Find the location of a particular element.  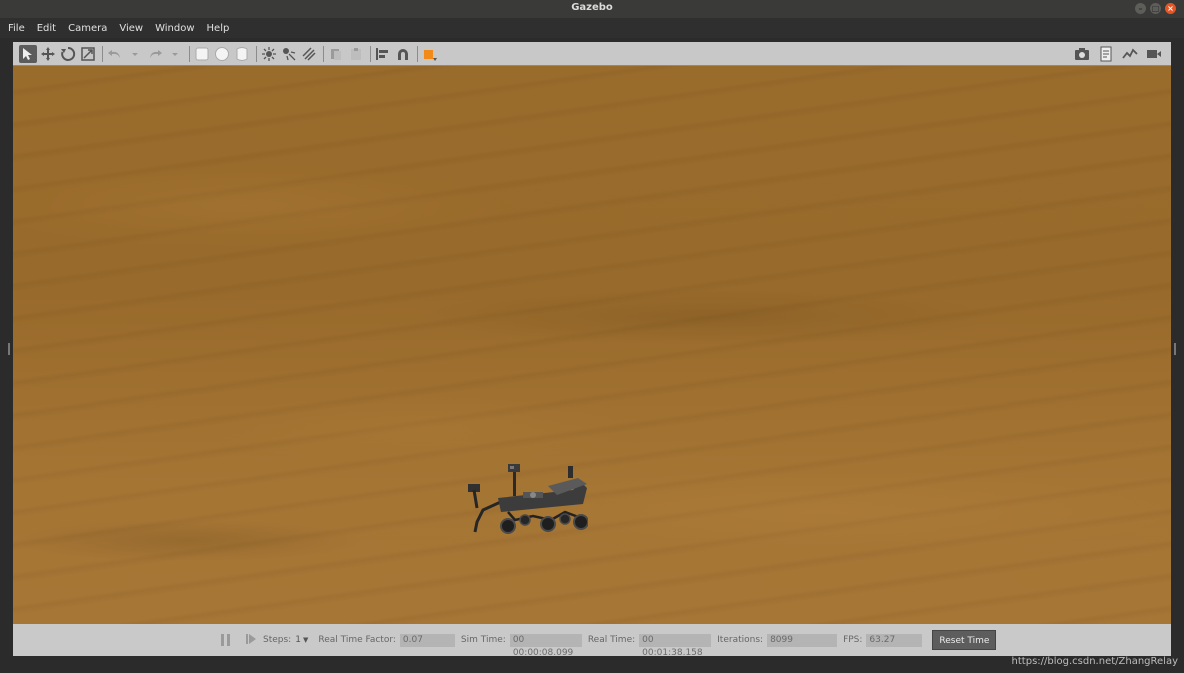

maximize-icon: □ is located at coordinates (1155, 8).